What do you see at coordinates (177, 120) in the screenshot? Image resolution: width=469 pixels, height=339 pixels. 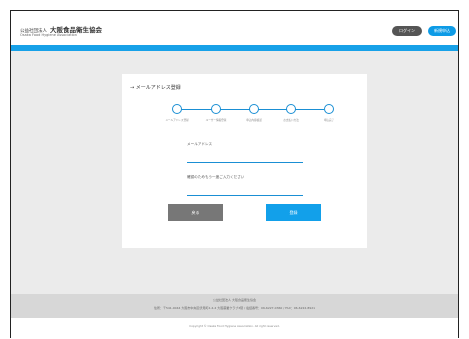 I see `step-1-label: メールアドレス登録` at bounding box center [177, 120].